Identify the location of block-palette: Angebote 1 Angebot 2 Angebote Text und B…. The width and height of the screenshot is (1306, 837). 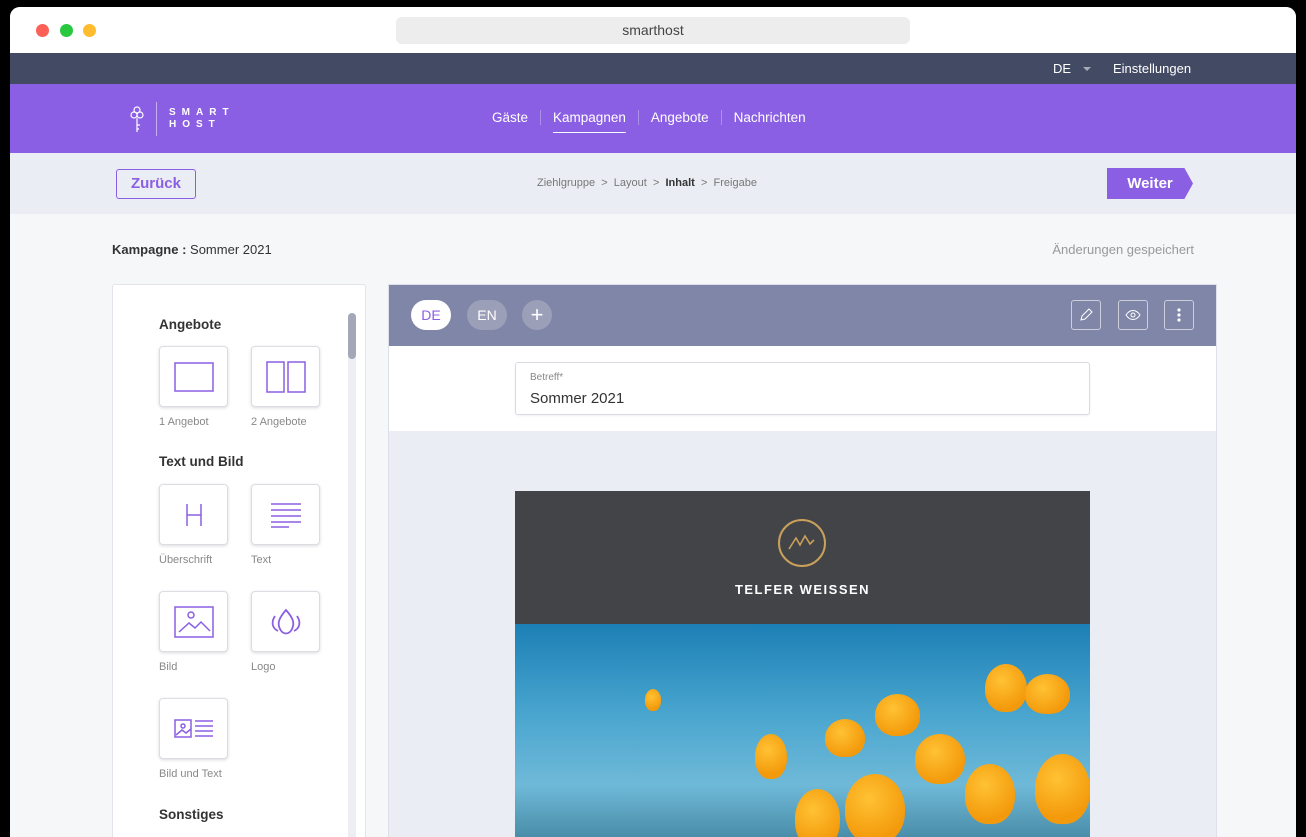
(239, 560).